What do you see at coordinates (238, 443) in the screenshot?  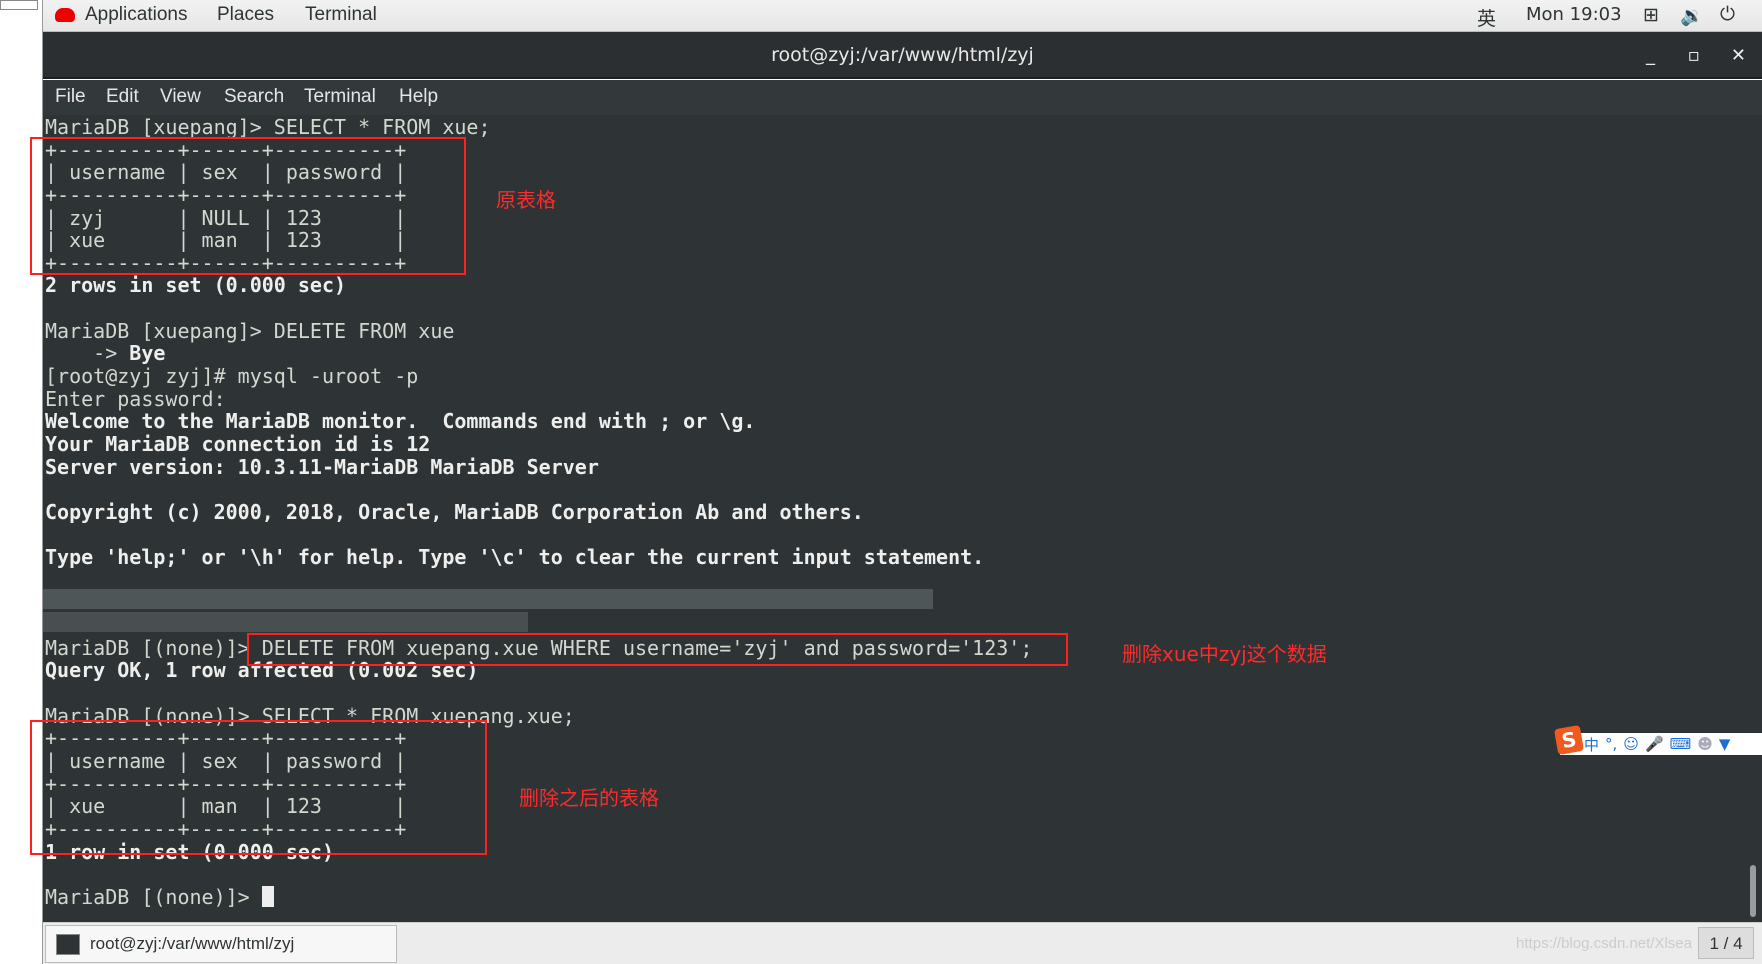 I see `line-text: Your MariaDB connection id is 12` at bounding box center [238, 443].